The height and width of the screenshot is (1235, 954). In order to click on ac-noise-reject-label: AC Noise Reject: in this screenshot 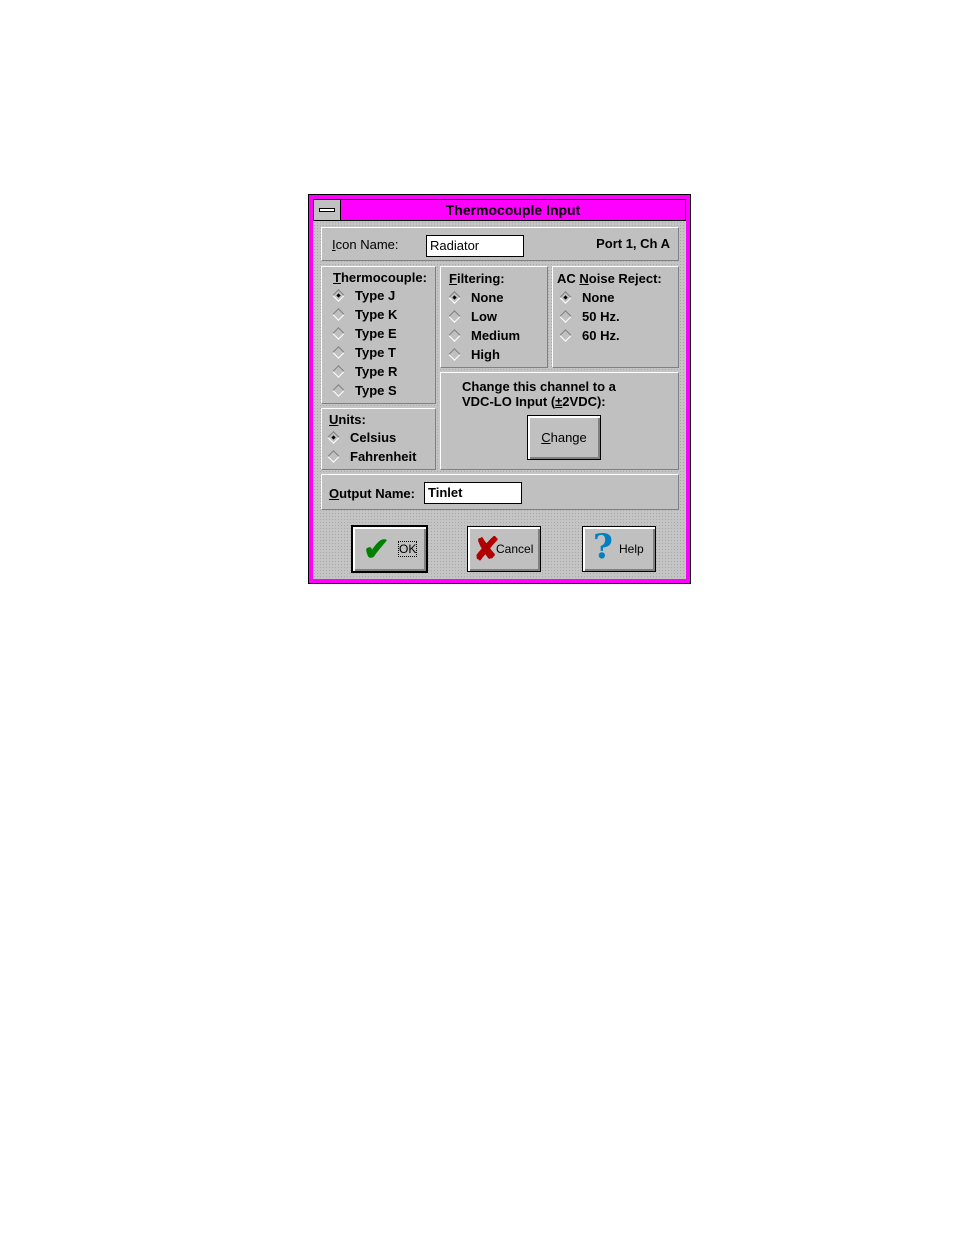, I will do `click(609, 278)`.